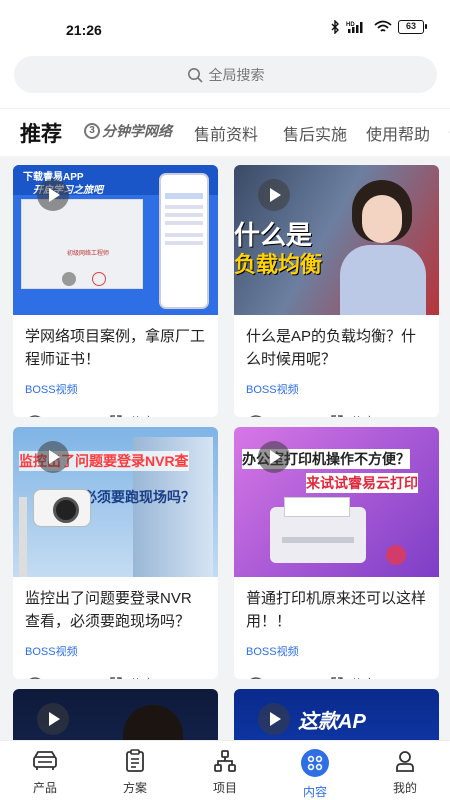  What do you see at coordinates (99, 279) in the screenshot?
I see `stamp-icon` at bounding box center [99, 279].